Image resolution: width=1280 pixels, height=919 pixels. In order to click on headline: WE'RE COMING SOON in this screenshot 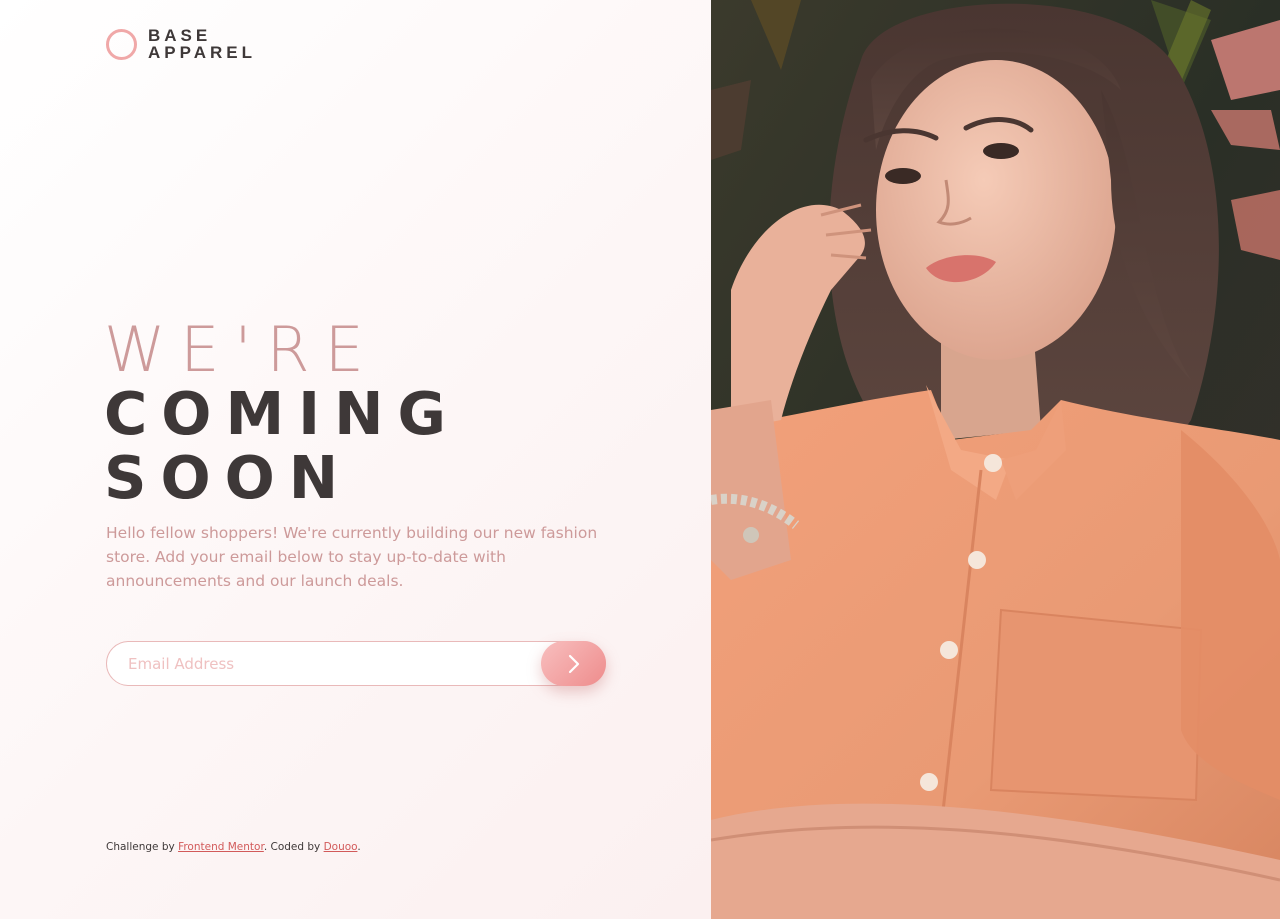, I will do `click(282, 414)`.